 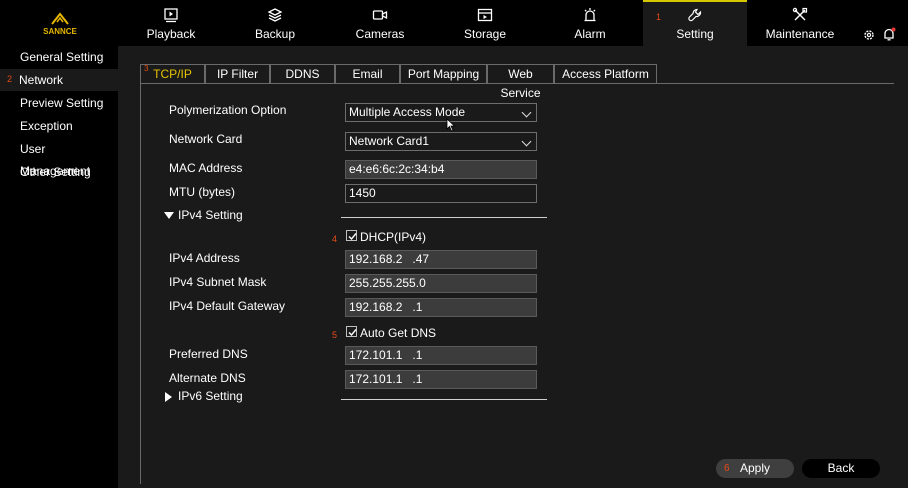 I want to click on tab-label: DDNS, so click(x=302, y=74).